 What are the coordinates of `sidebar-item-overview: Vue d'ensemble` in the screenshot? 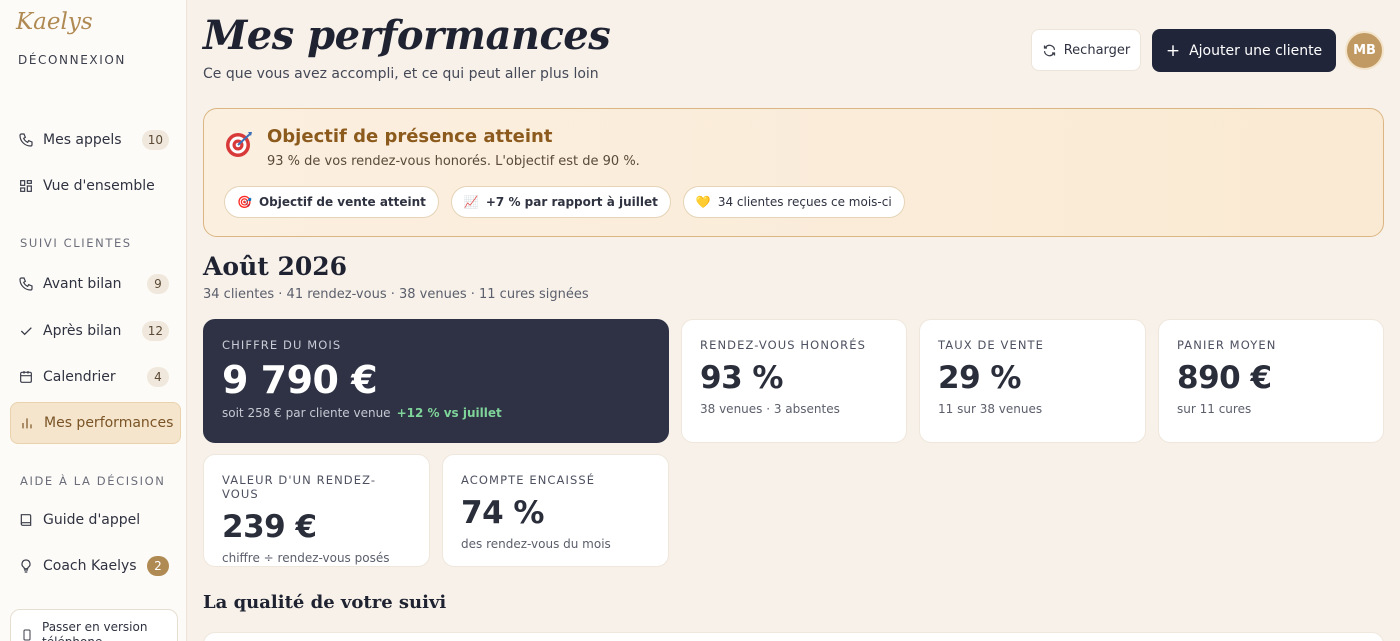 It's located at (95, 186).